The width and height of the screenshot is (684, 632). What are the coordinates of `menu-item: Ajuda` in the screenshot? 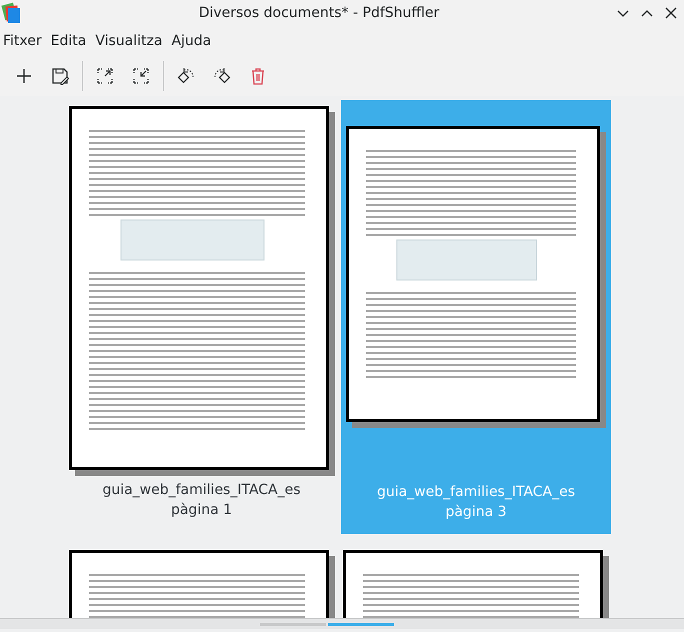 It's located at (192, 41).